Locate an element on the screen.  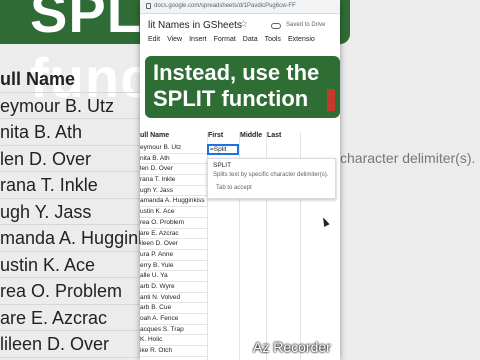
caption-accent-block is located at coordinates (331, 100).